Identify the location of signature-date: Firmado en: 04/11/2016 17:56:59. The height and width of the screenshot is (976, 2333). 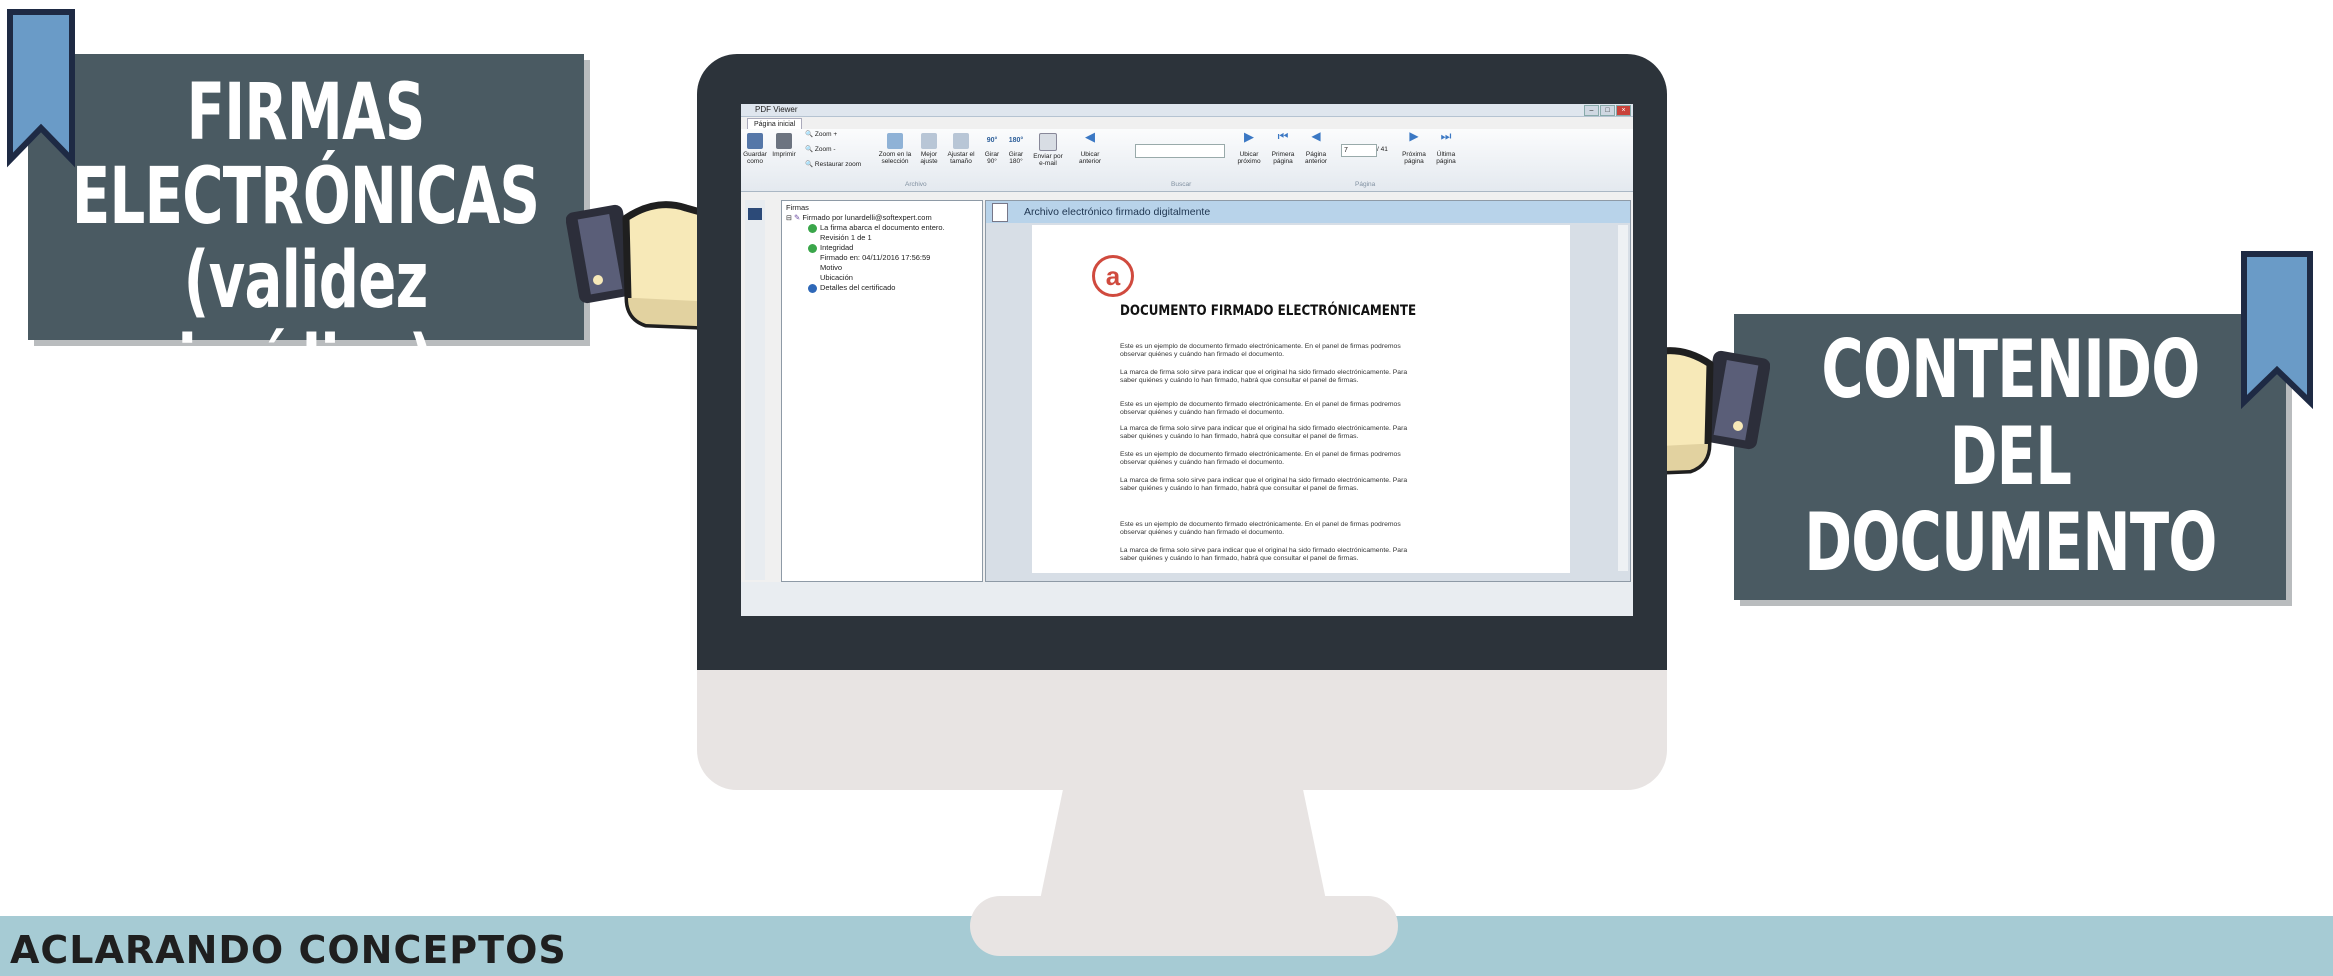
(875, 257).